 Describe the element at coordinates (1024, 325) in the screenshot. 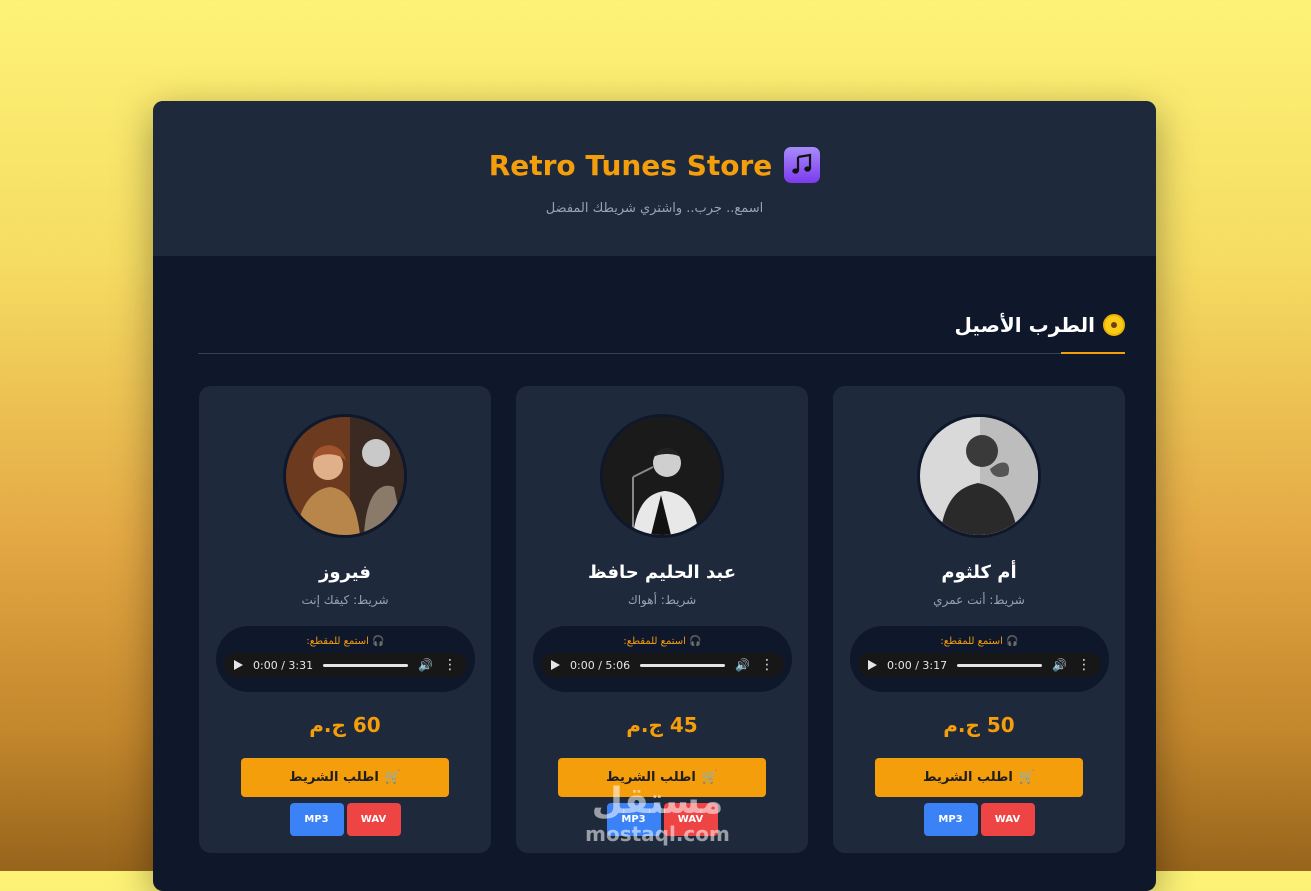

I see `section-title-text: الطرب الأصيل` at that location.